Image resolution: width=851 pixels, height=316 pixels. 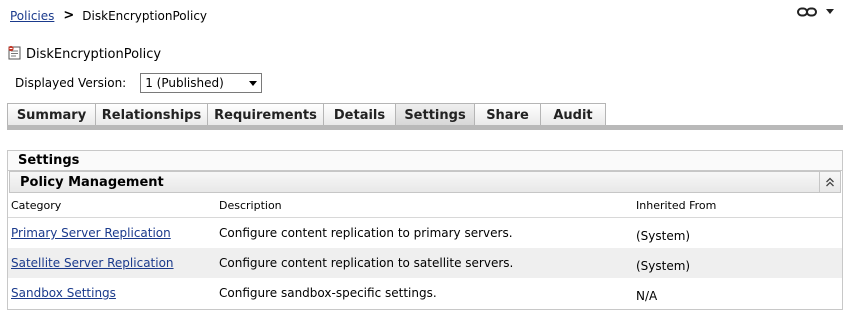 I want to click on tab-requirements: Requirements, so click(x=265, y=114).